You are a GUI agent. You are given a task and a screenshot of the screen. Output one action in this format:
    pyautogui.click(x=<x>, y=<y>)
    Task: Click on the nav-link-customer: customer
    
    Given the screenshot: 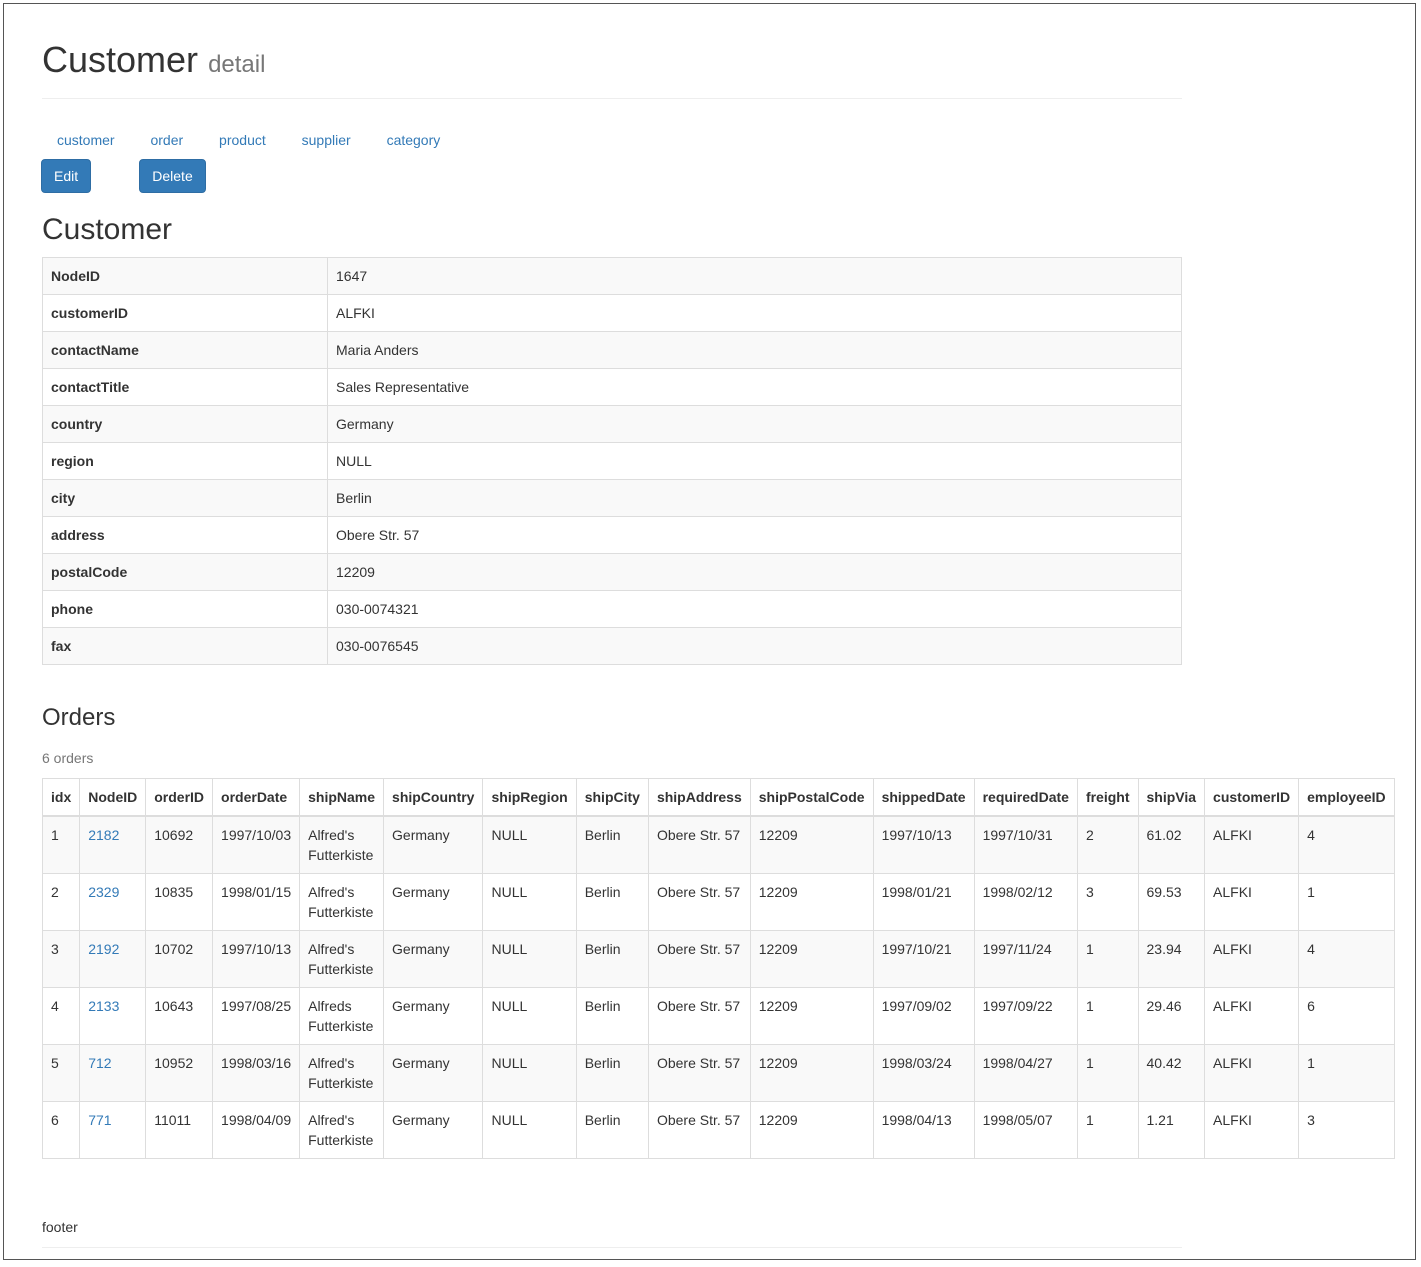 What is the action you would take?
    pyautogui.click(x=86, y=140)
    